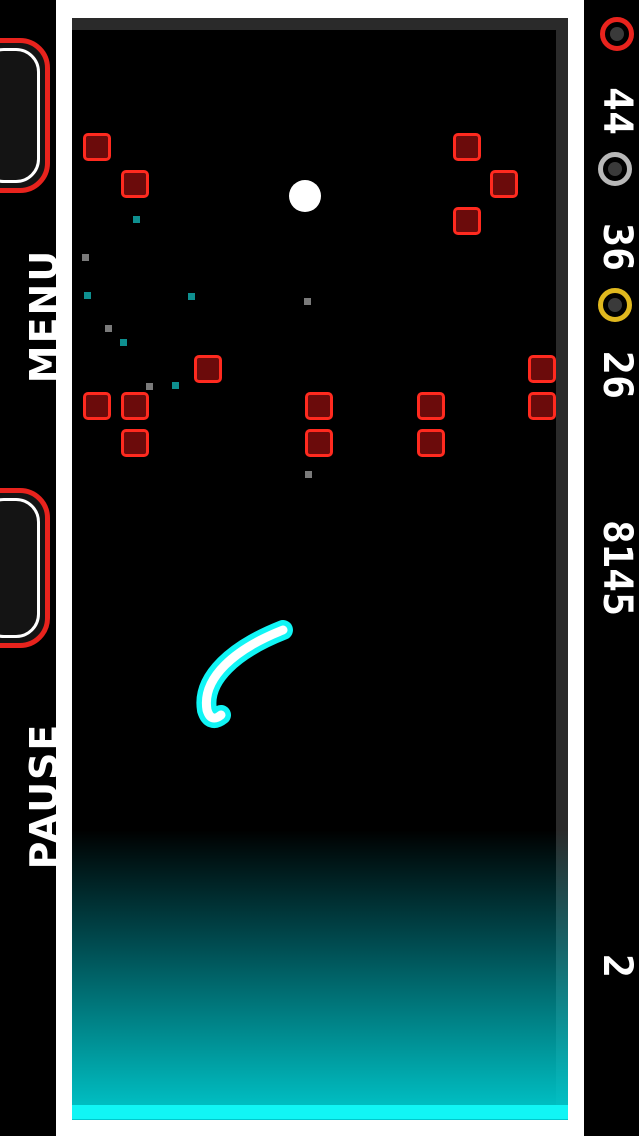 The image size is (639, 1136). I want to click on gold-ring-icon, so click(615, 305).